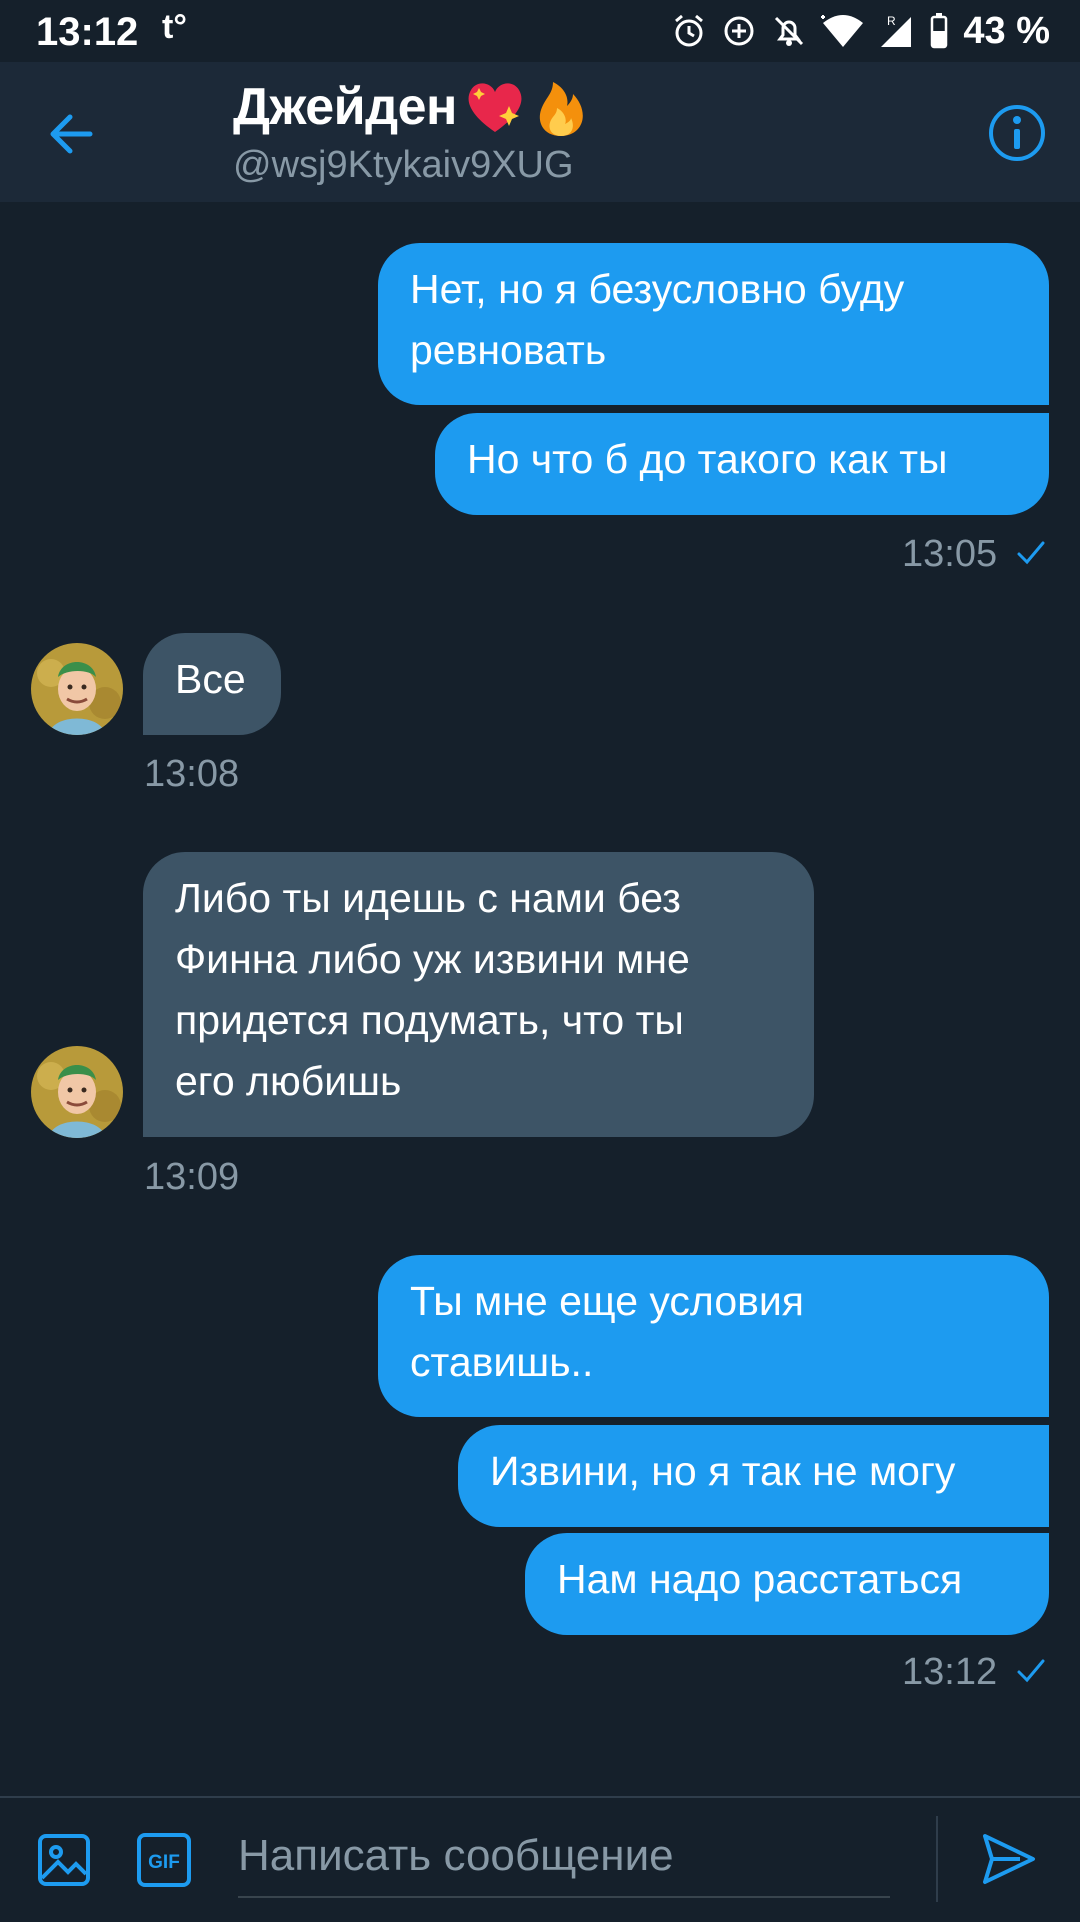 This screenshot has width=1080, height=1922. I want to click on sparkling-heart-icon, so click(495, 107).